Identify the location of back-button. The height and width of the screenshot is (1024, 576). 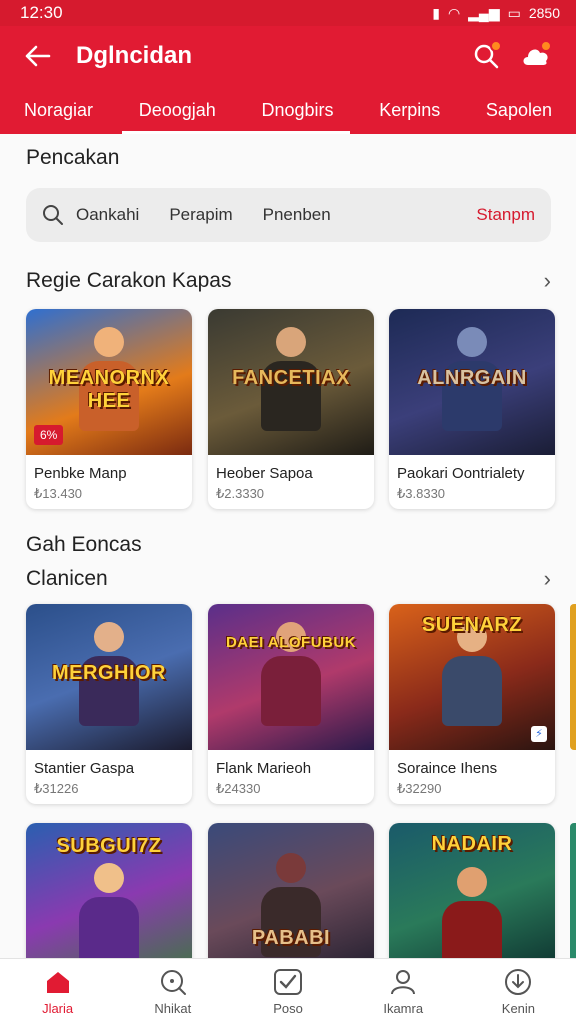
(38, 56).